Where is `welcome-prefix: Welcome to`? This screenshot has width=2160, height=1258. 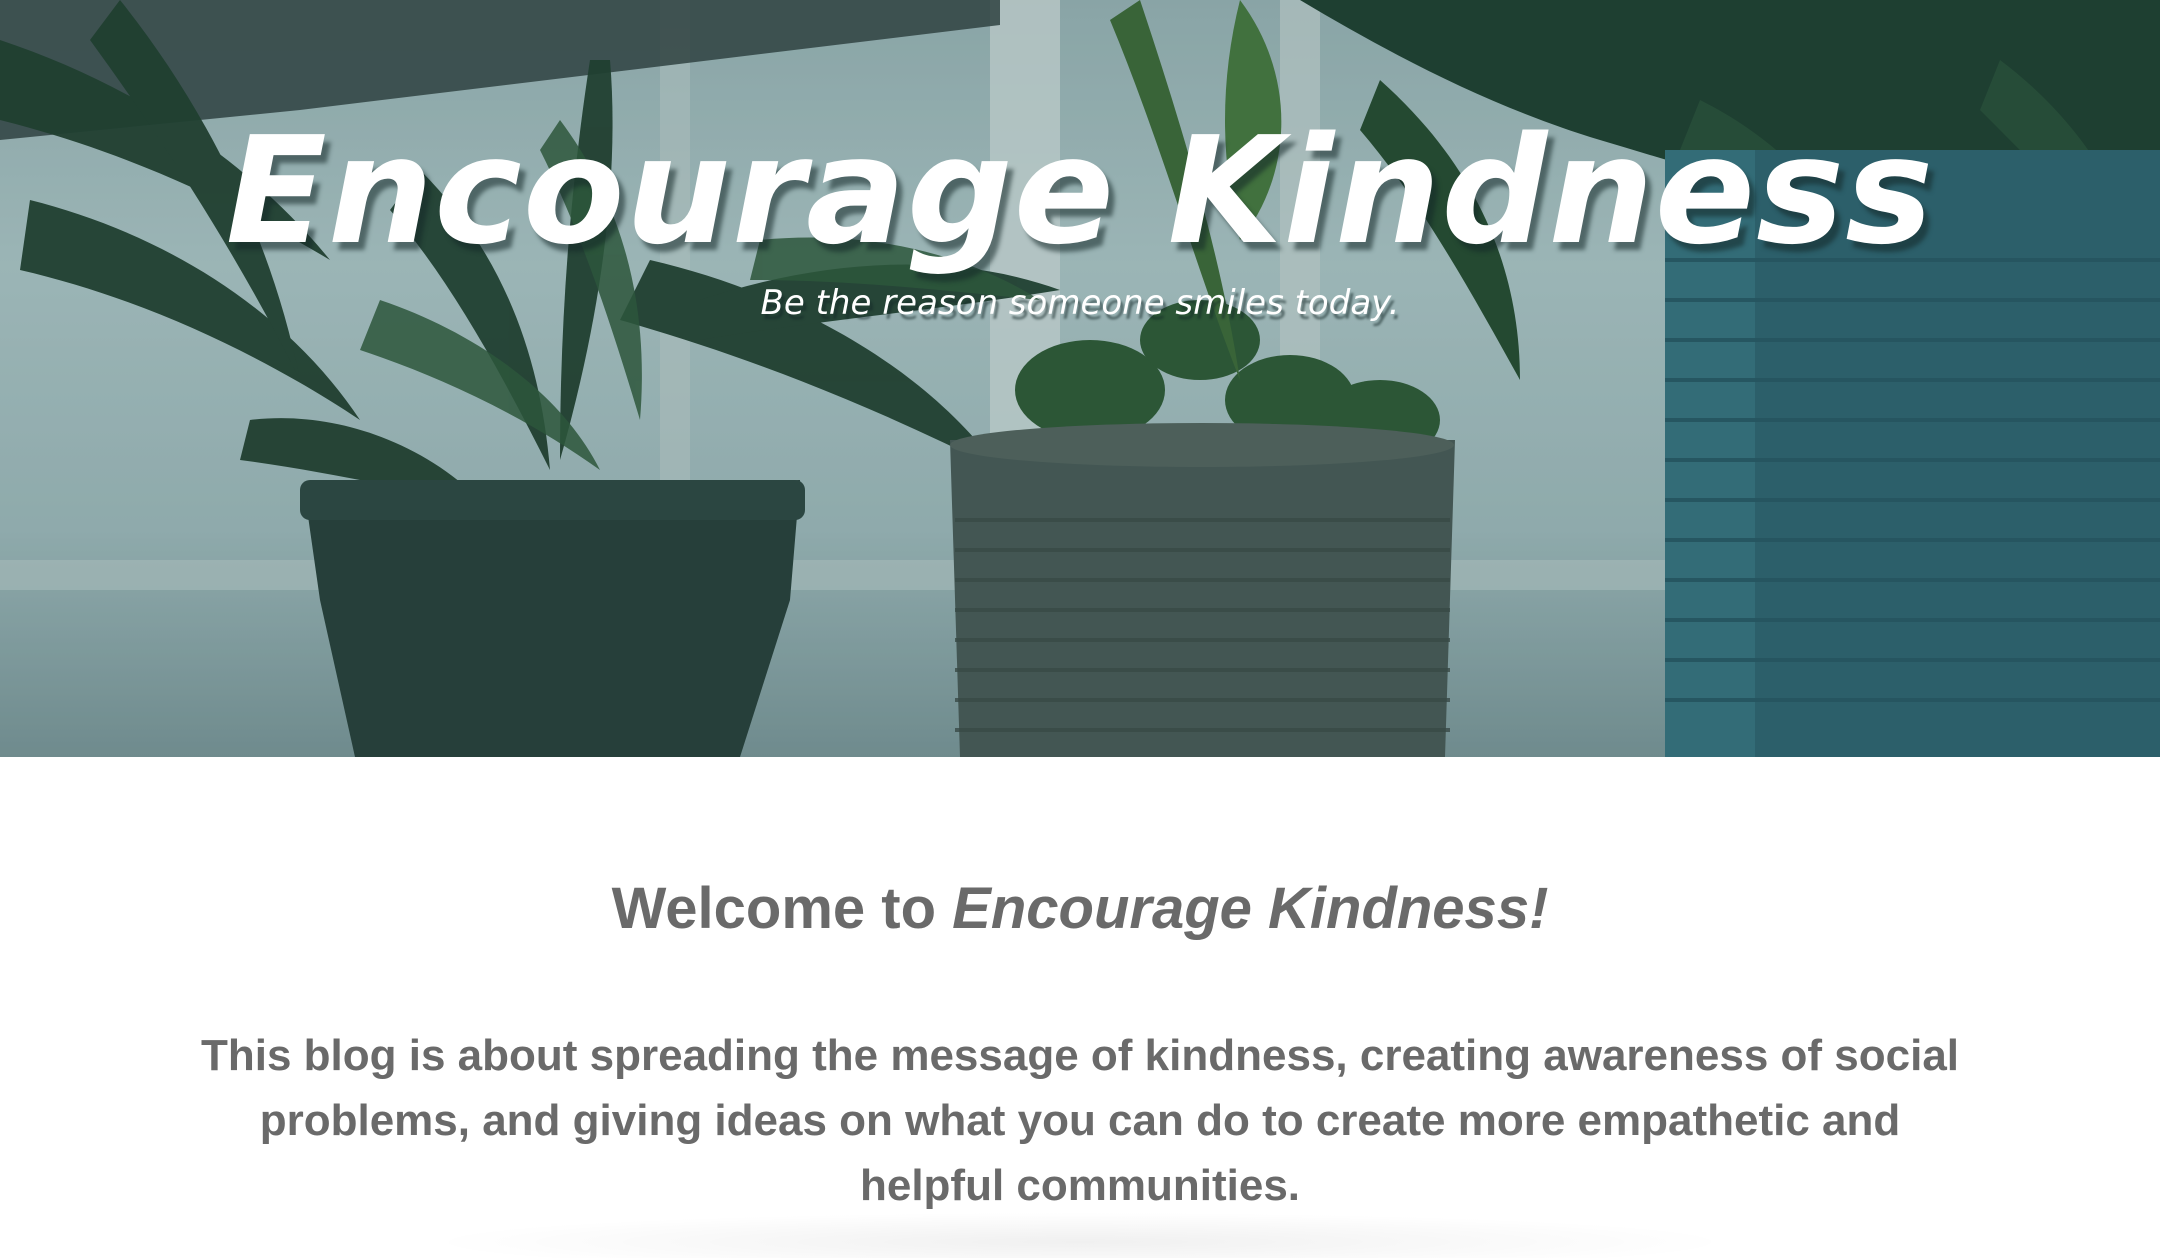
welcome-prefix: Welcome to is located at coordinates (782, 908).